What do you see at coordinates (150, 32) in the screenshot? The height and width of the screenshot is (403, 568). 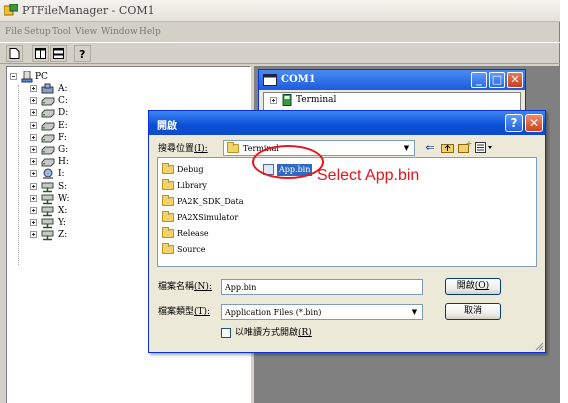 I see `menu-help: Help` at bounding box center [150, 32].